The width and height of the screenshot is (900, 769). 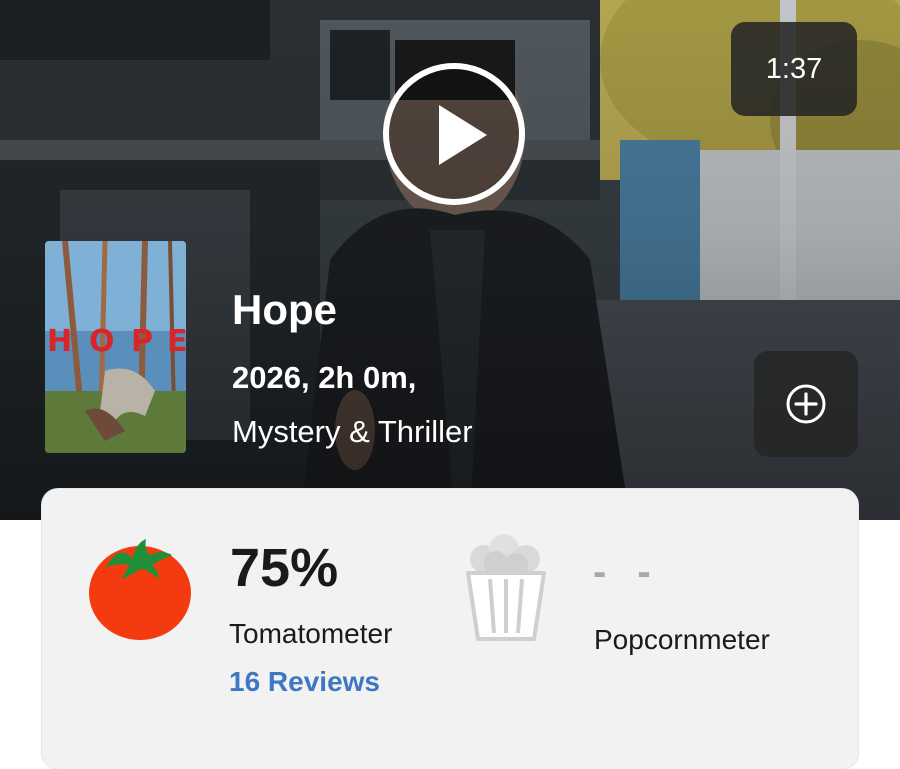 I want to click on svg-text: O, so click(x=102, y=341).